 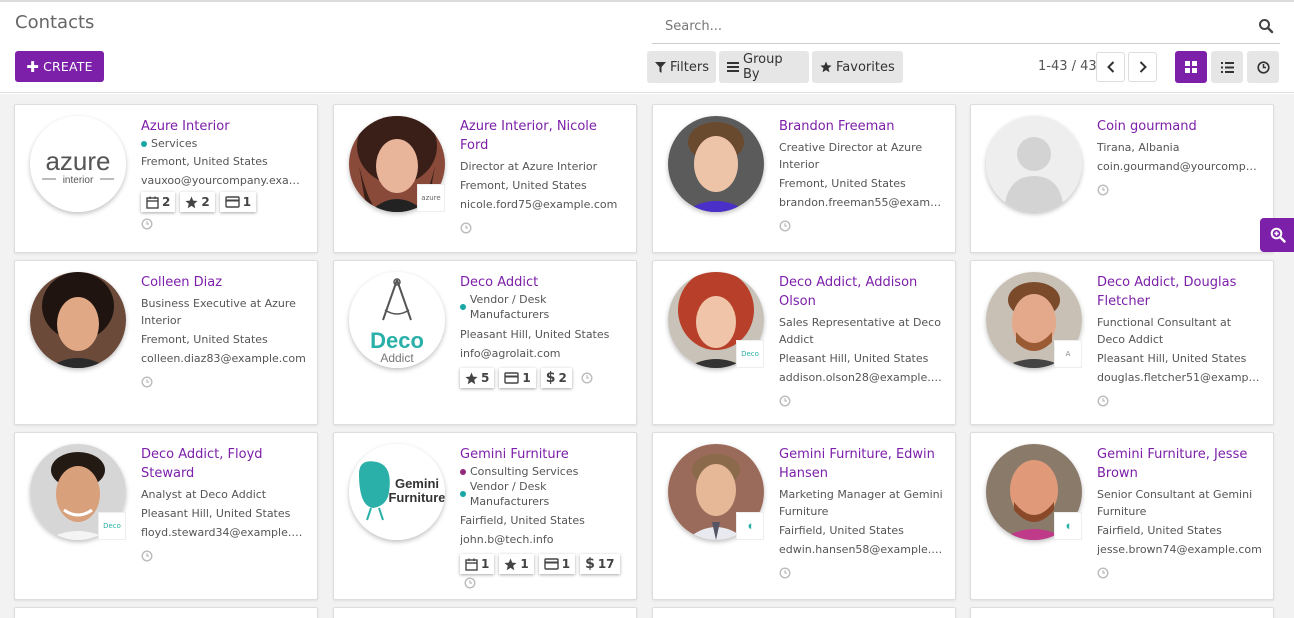 I want to click on logo-text: azure, so click(x=77, y=161).